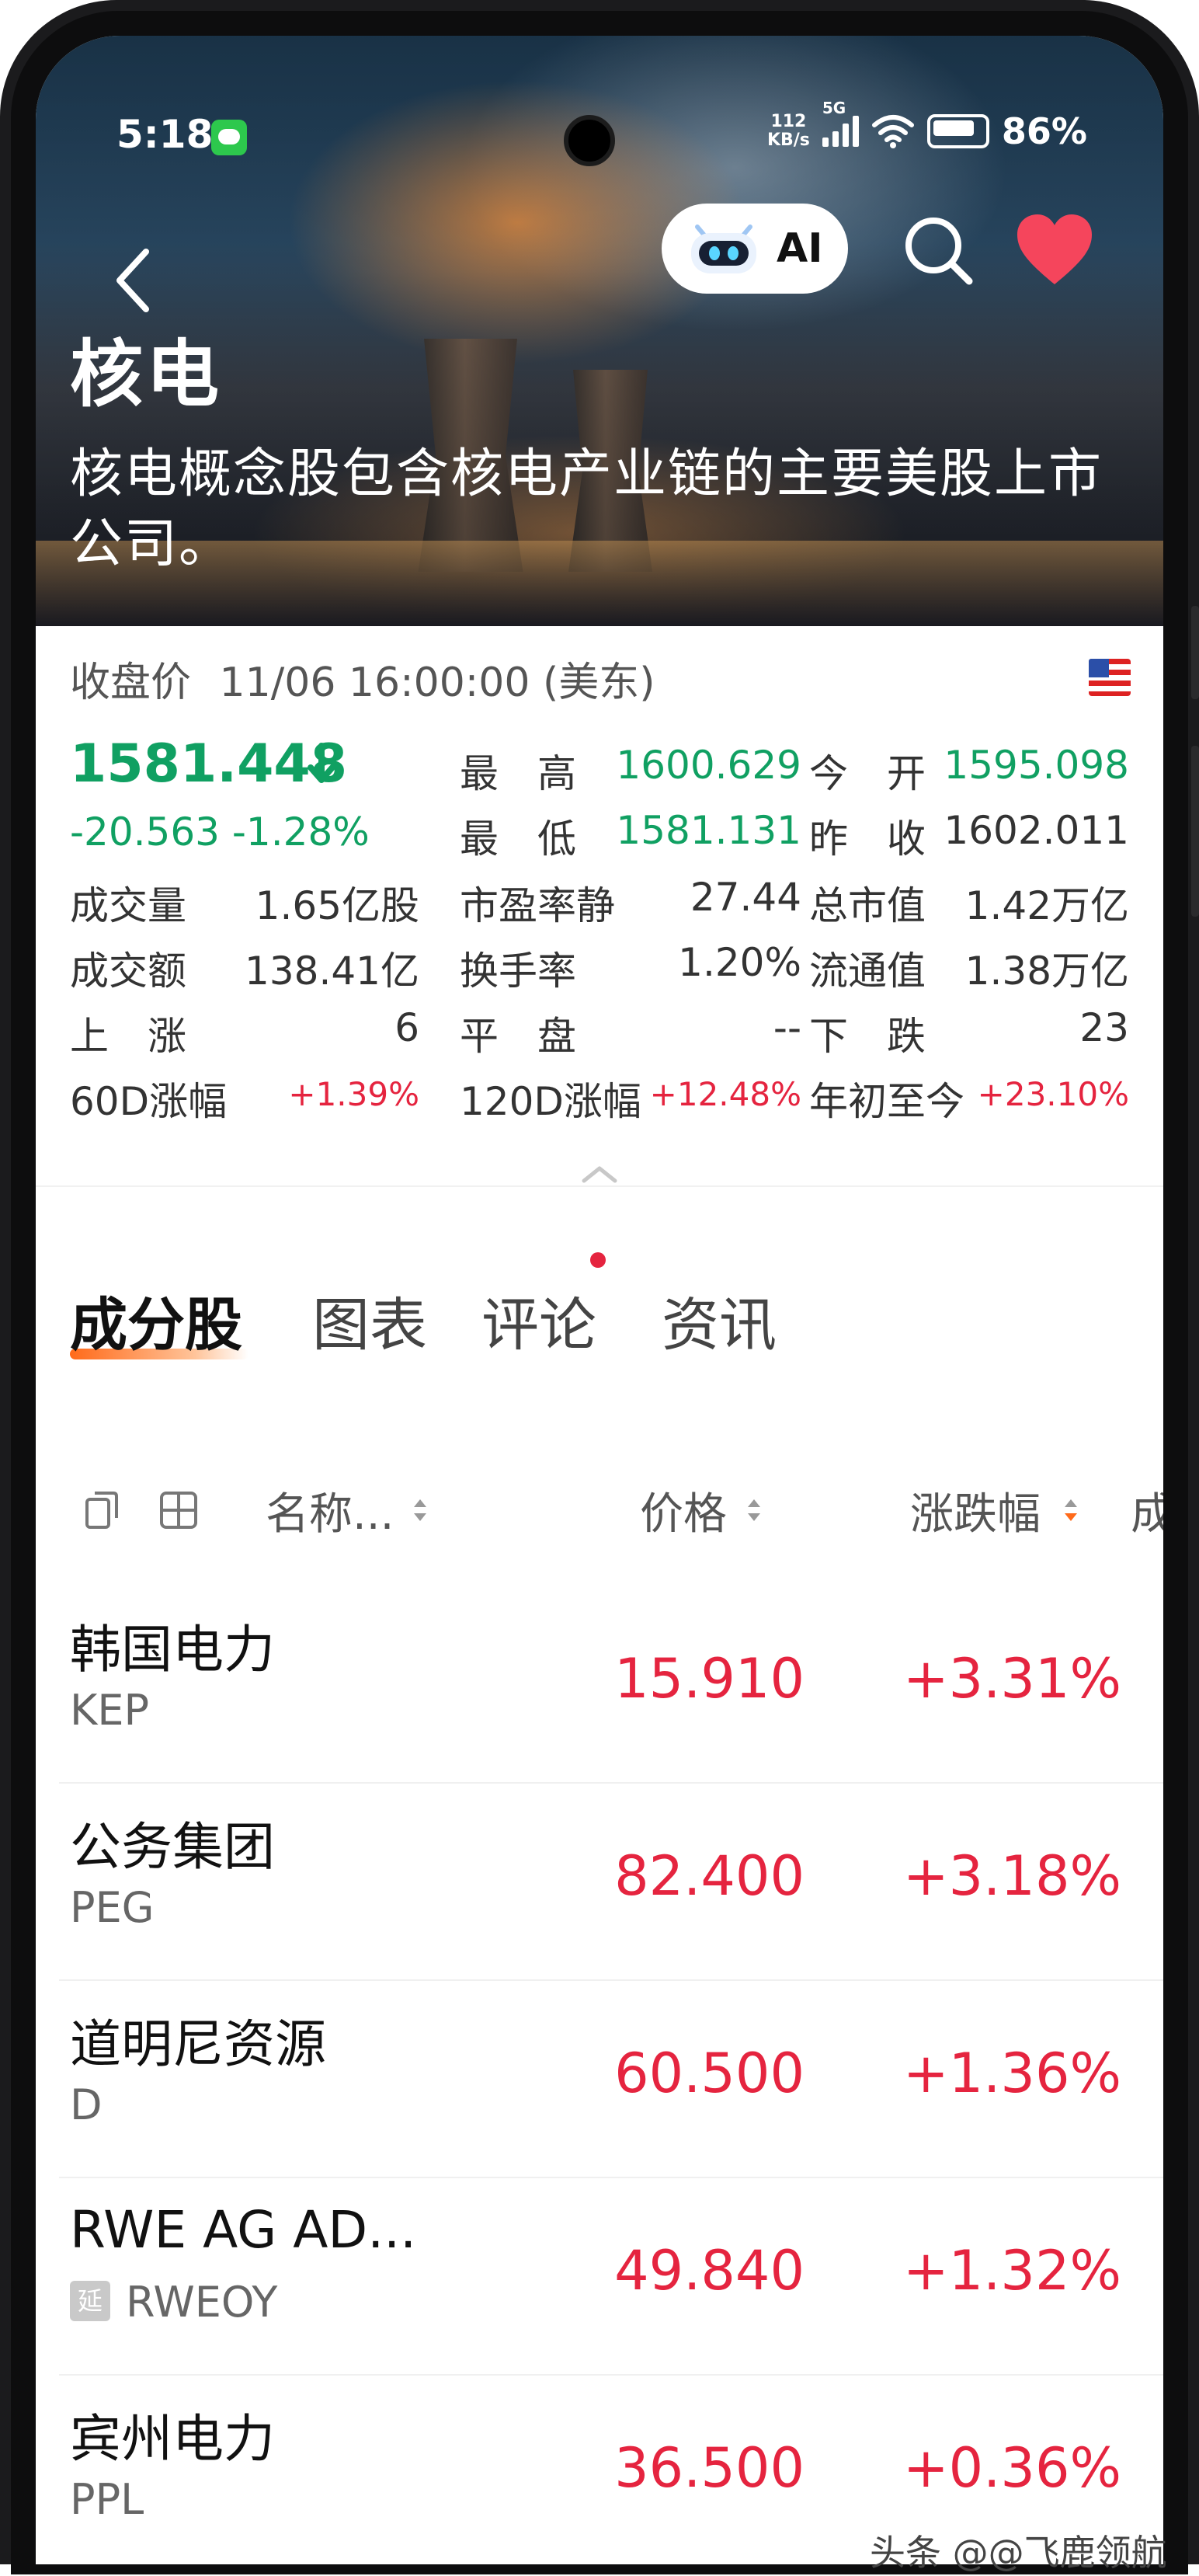 The image size is (1199, 2576). I want to click on stat-label: 最 高, so click(518, 773).